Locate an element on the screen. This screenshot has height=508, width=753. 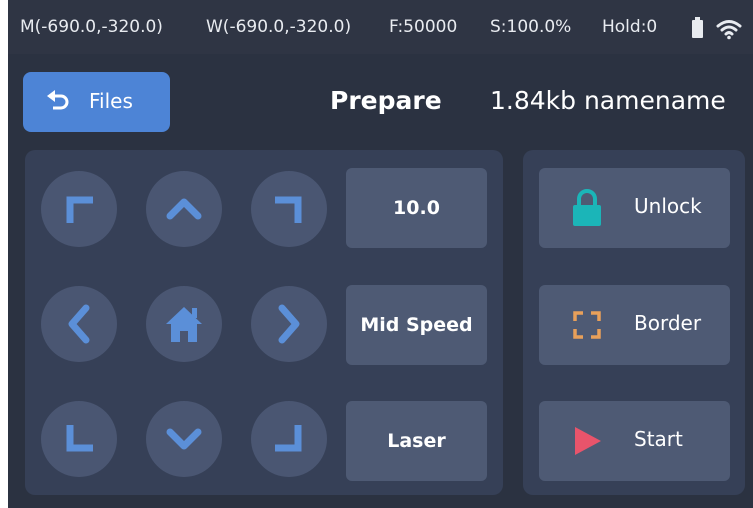
jog-home-button is located at coordinates (184, 324).